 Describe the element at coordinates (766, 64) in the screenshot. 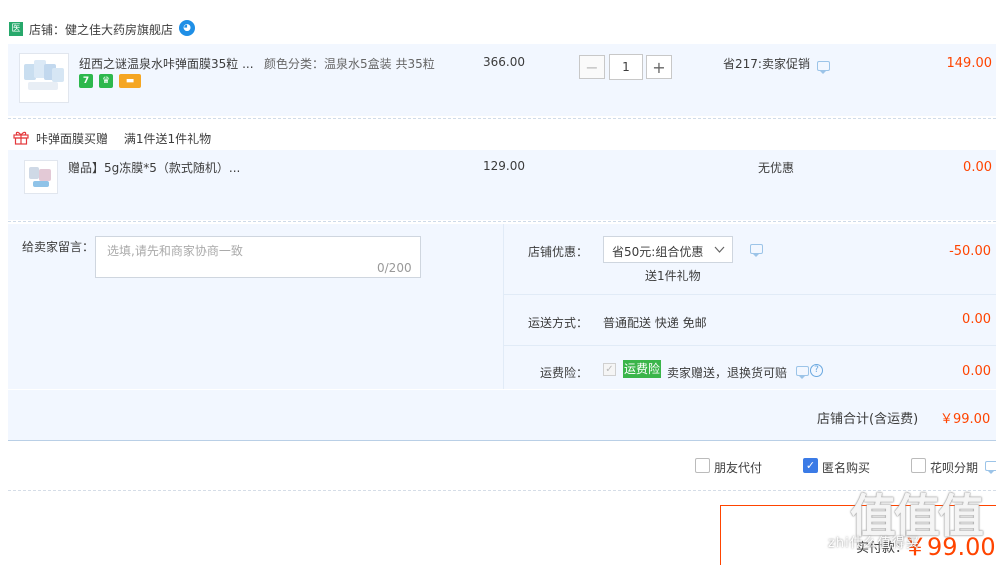

I see `promotion-label: 省217:卖家促销` at that location.